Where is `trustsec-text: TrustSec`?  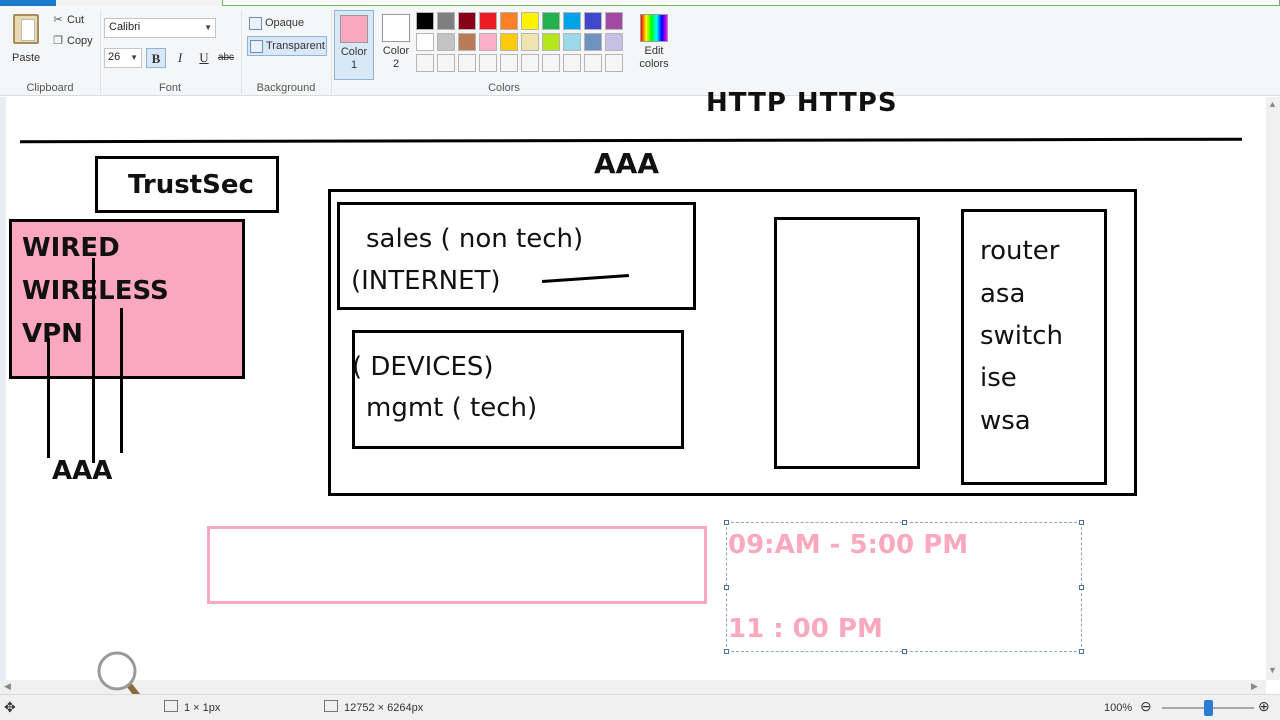 trustsec-text: TrustSec is located at coordinates (191, 185).